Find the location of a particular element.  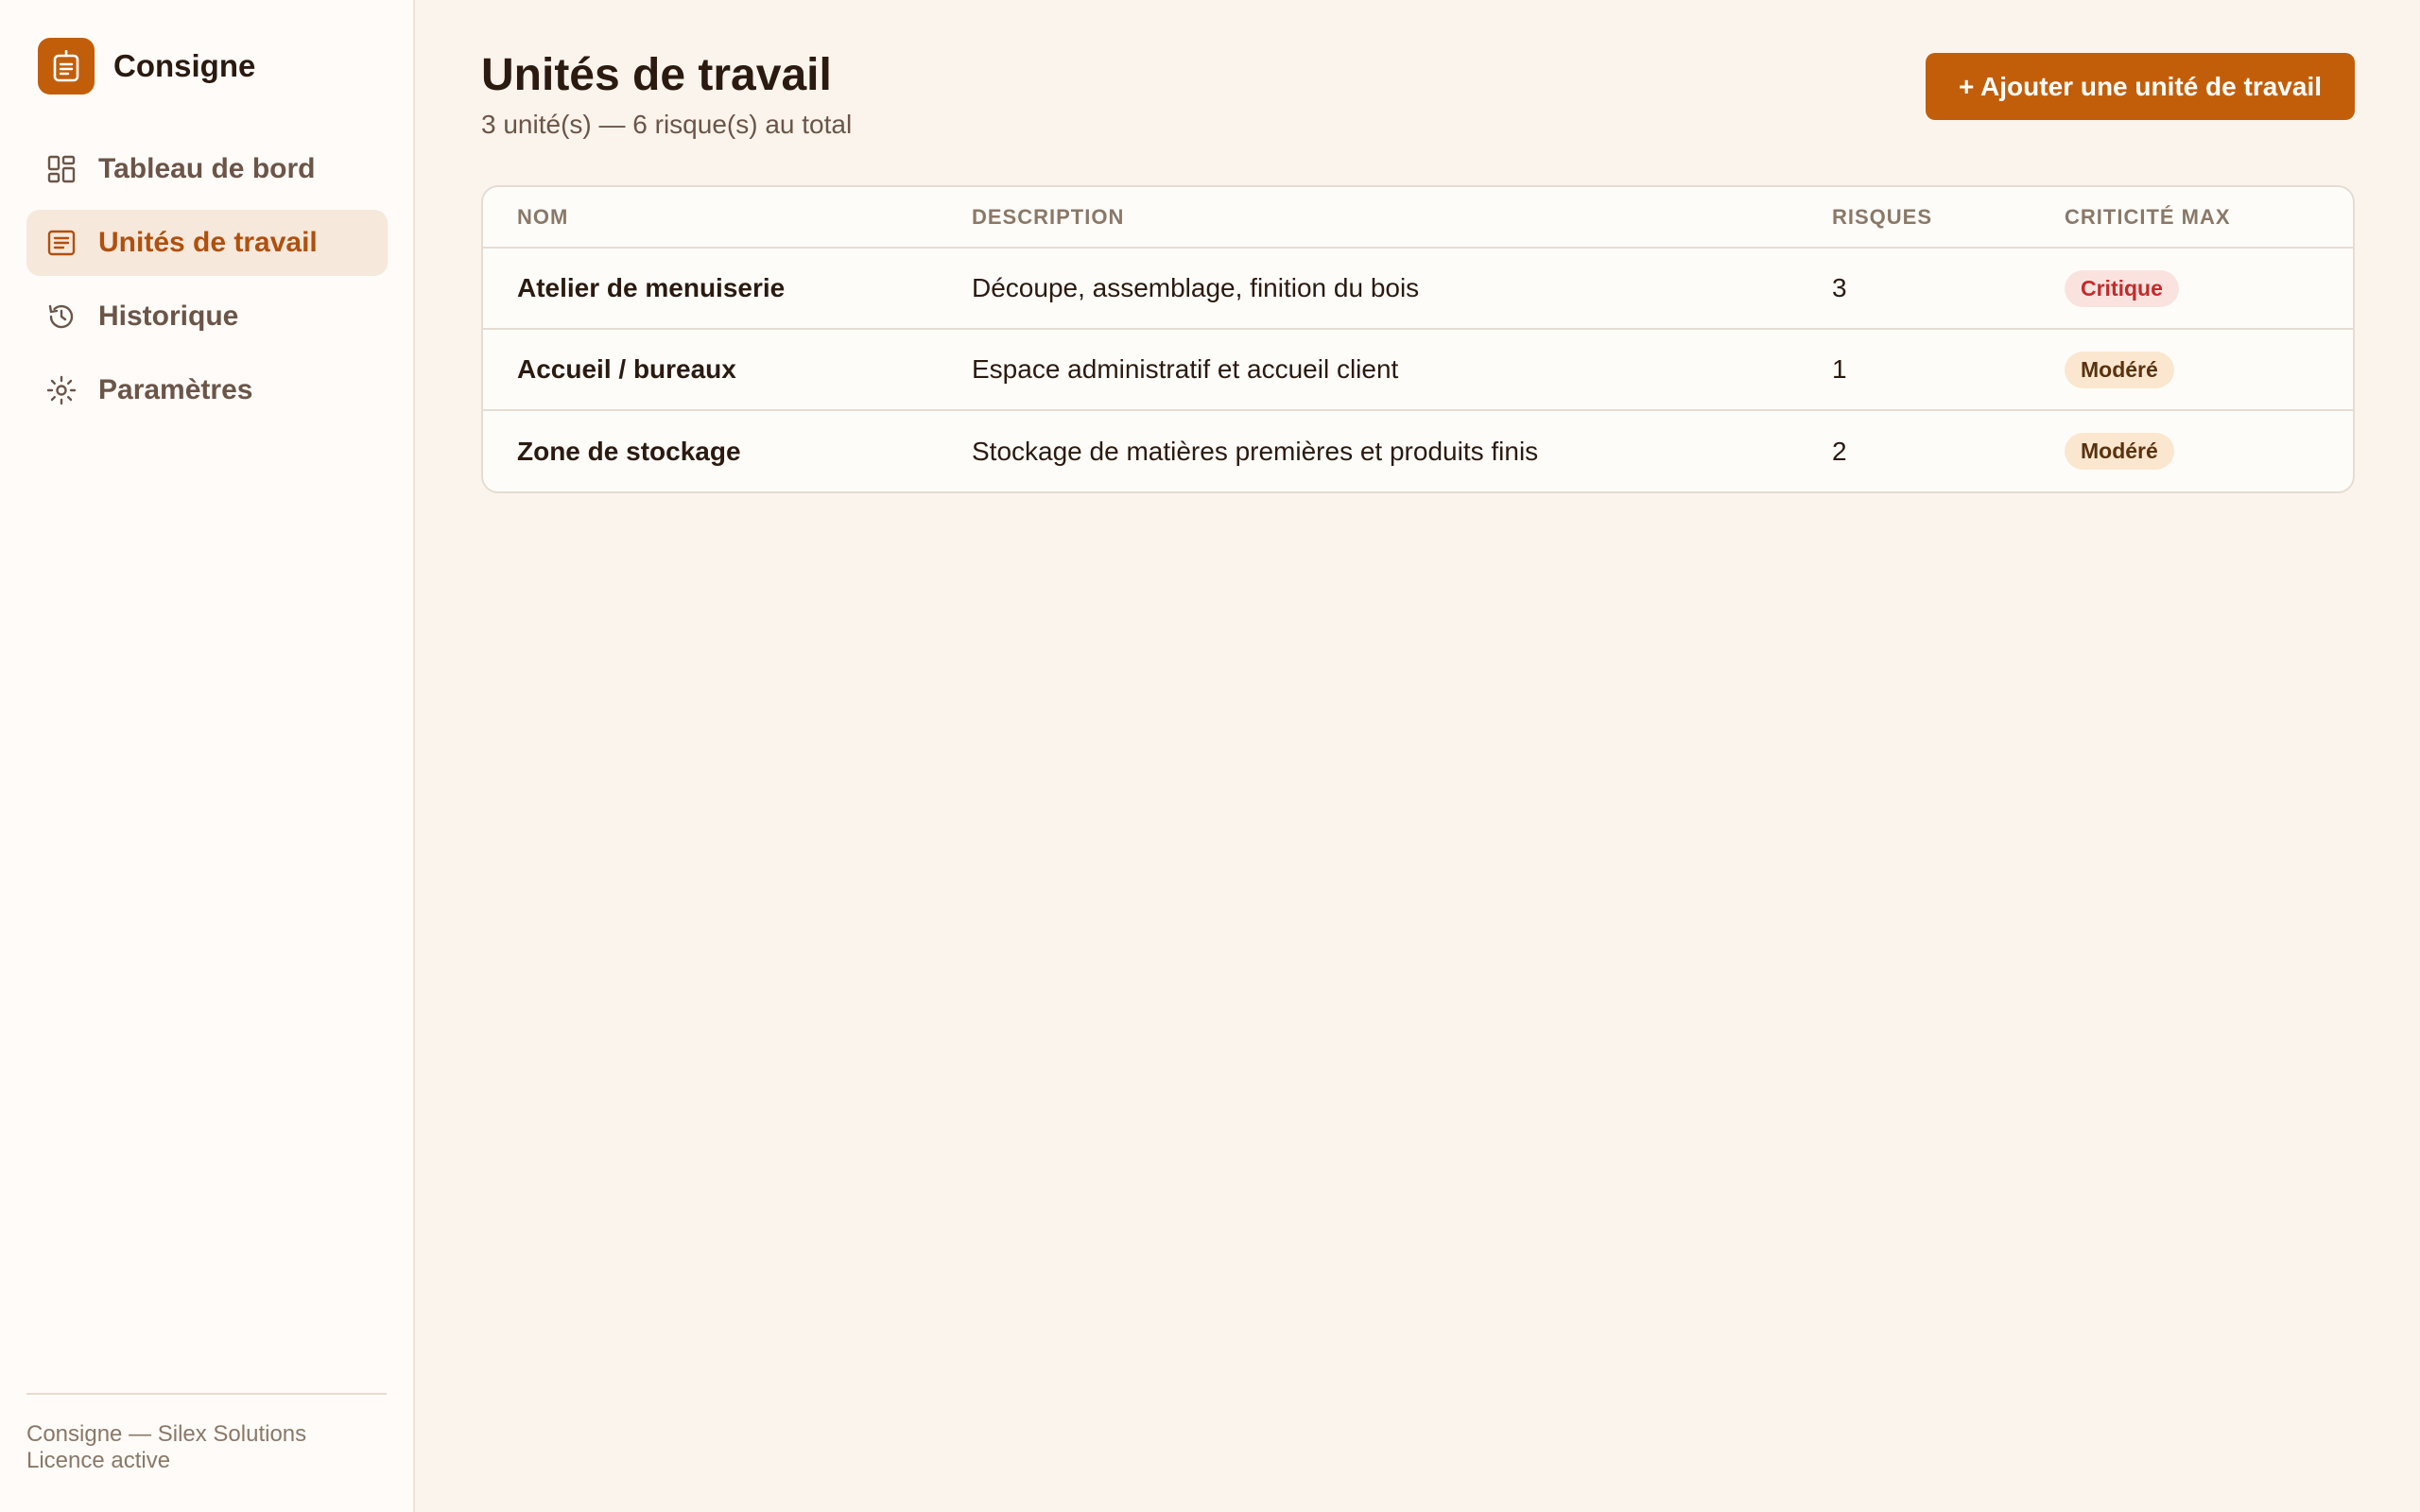

cell-name: Atelier de menuiserie is located at coordinates (651, 287).